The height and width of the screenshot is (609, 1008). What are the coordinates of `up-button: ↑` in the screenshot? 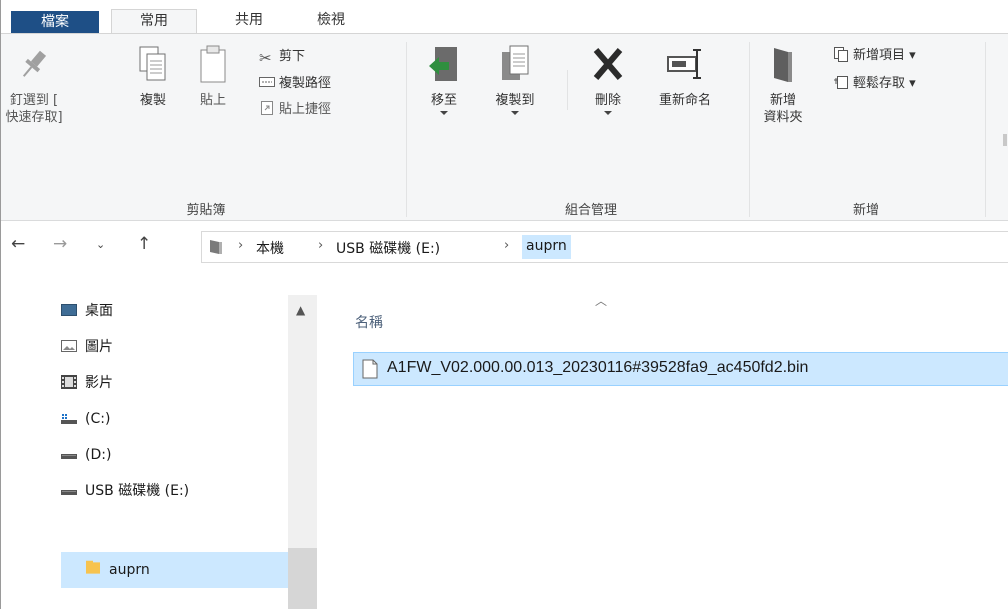 It's located at (144, 244).